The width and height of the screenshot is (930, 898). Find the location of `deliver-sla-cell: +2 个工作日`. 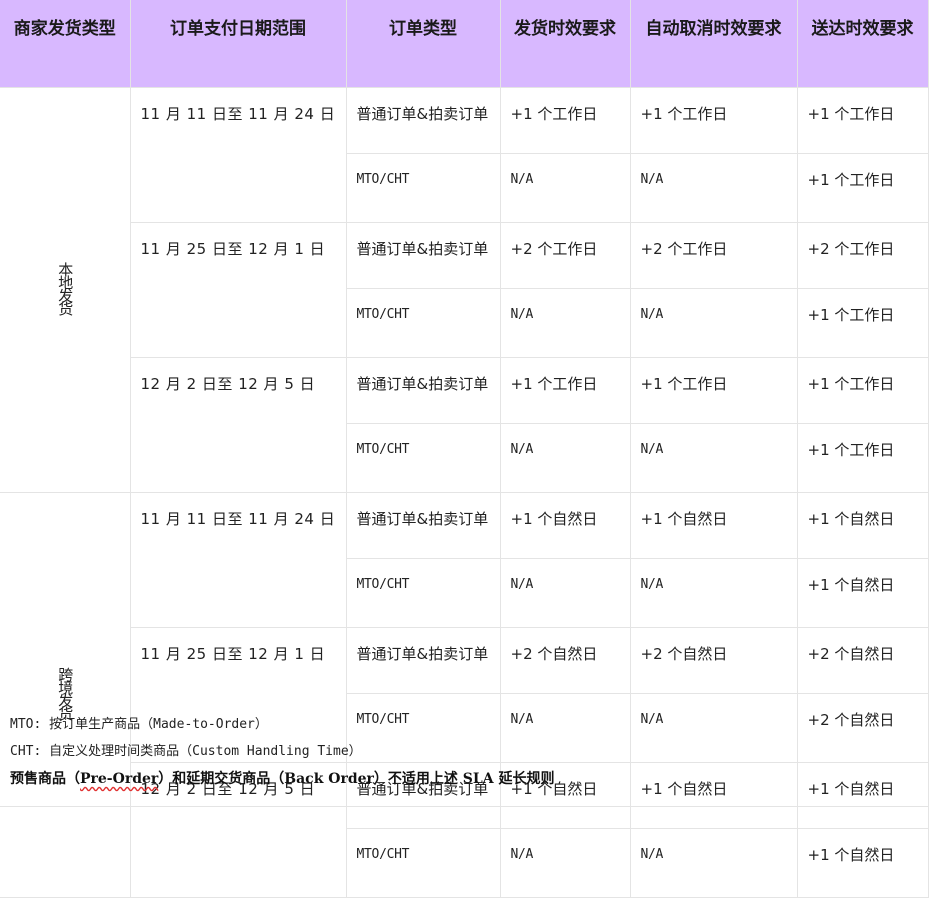

deliver-sla-cell: +2 个工作日 is located at coordinates (862, 255).